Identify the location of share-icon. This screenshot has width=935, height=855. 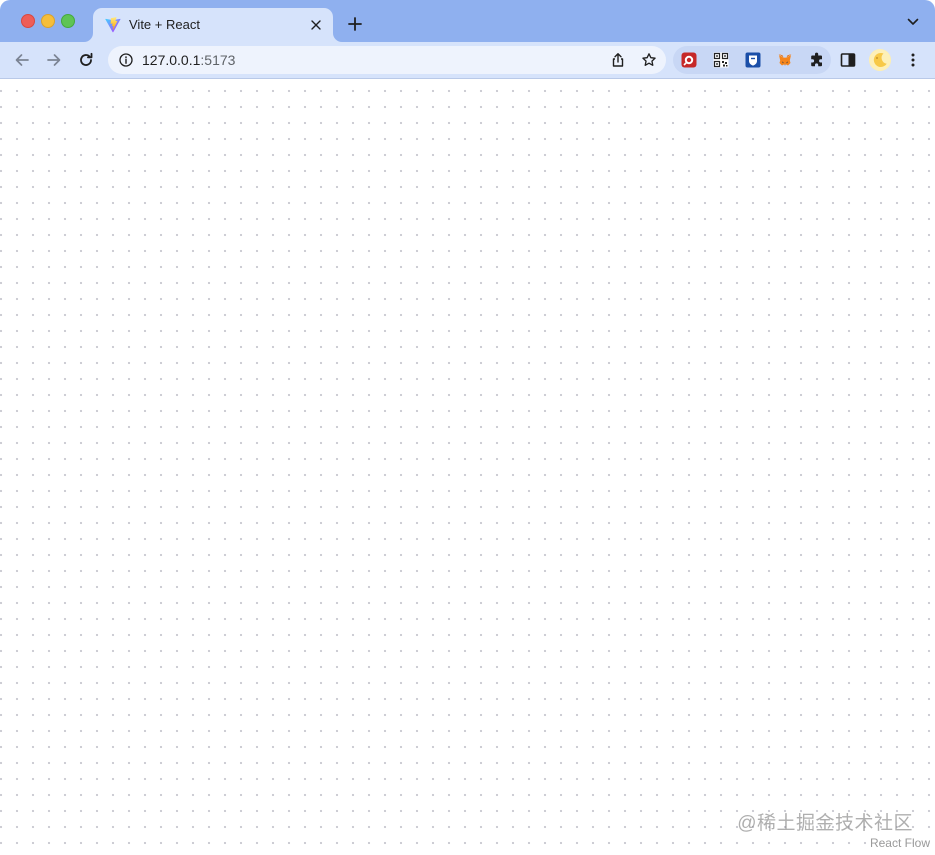
(618, 60).